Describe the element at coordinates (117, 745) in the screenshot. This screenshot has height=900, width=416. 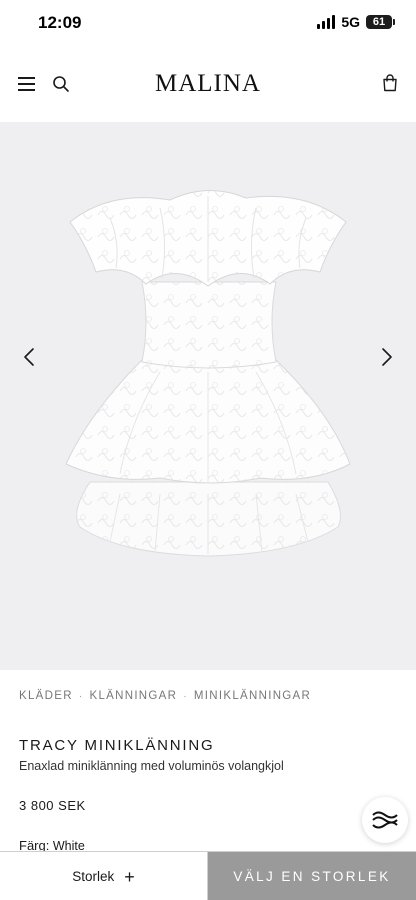
I see `product-title: TRACY MINIKLÄNNING` at that location.